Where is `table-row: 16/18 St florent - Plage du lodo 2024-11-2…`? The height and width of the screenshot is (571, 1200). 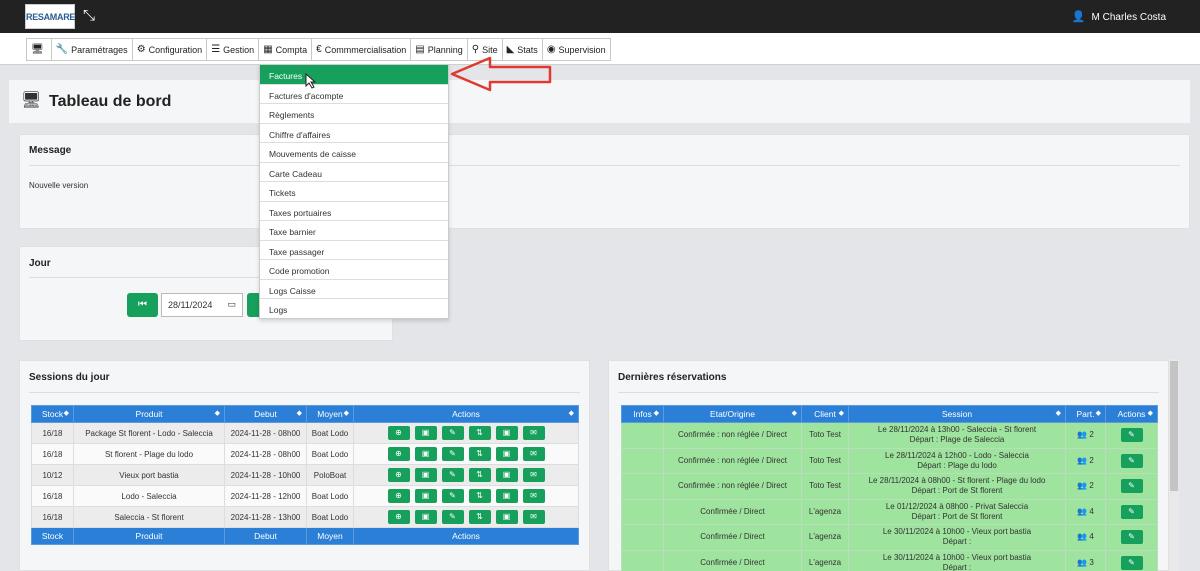 table-row: 16/18 St florent - Plage du lodo 2024-11-2… is located at coordinates (305, 454).